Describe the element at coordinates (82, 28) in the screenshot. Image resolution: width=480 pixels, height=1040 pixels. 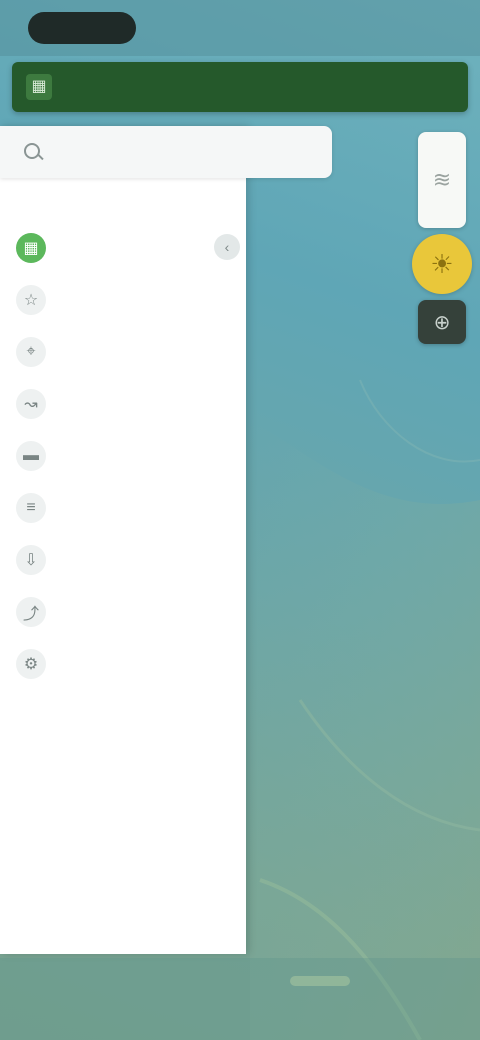
I see `status-pill` at that location.